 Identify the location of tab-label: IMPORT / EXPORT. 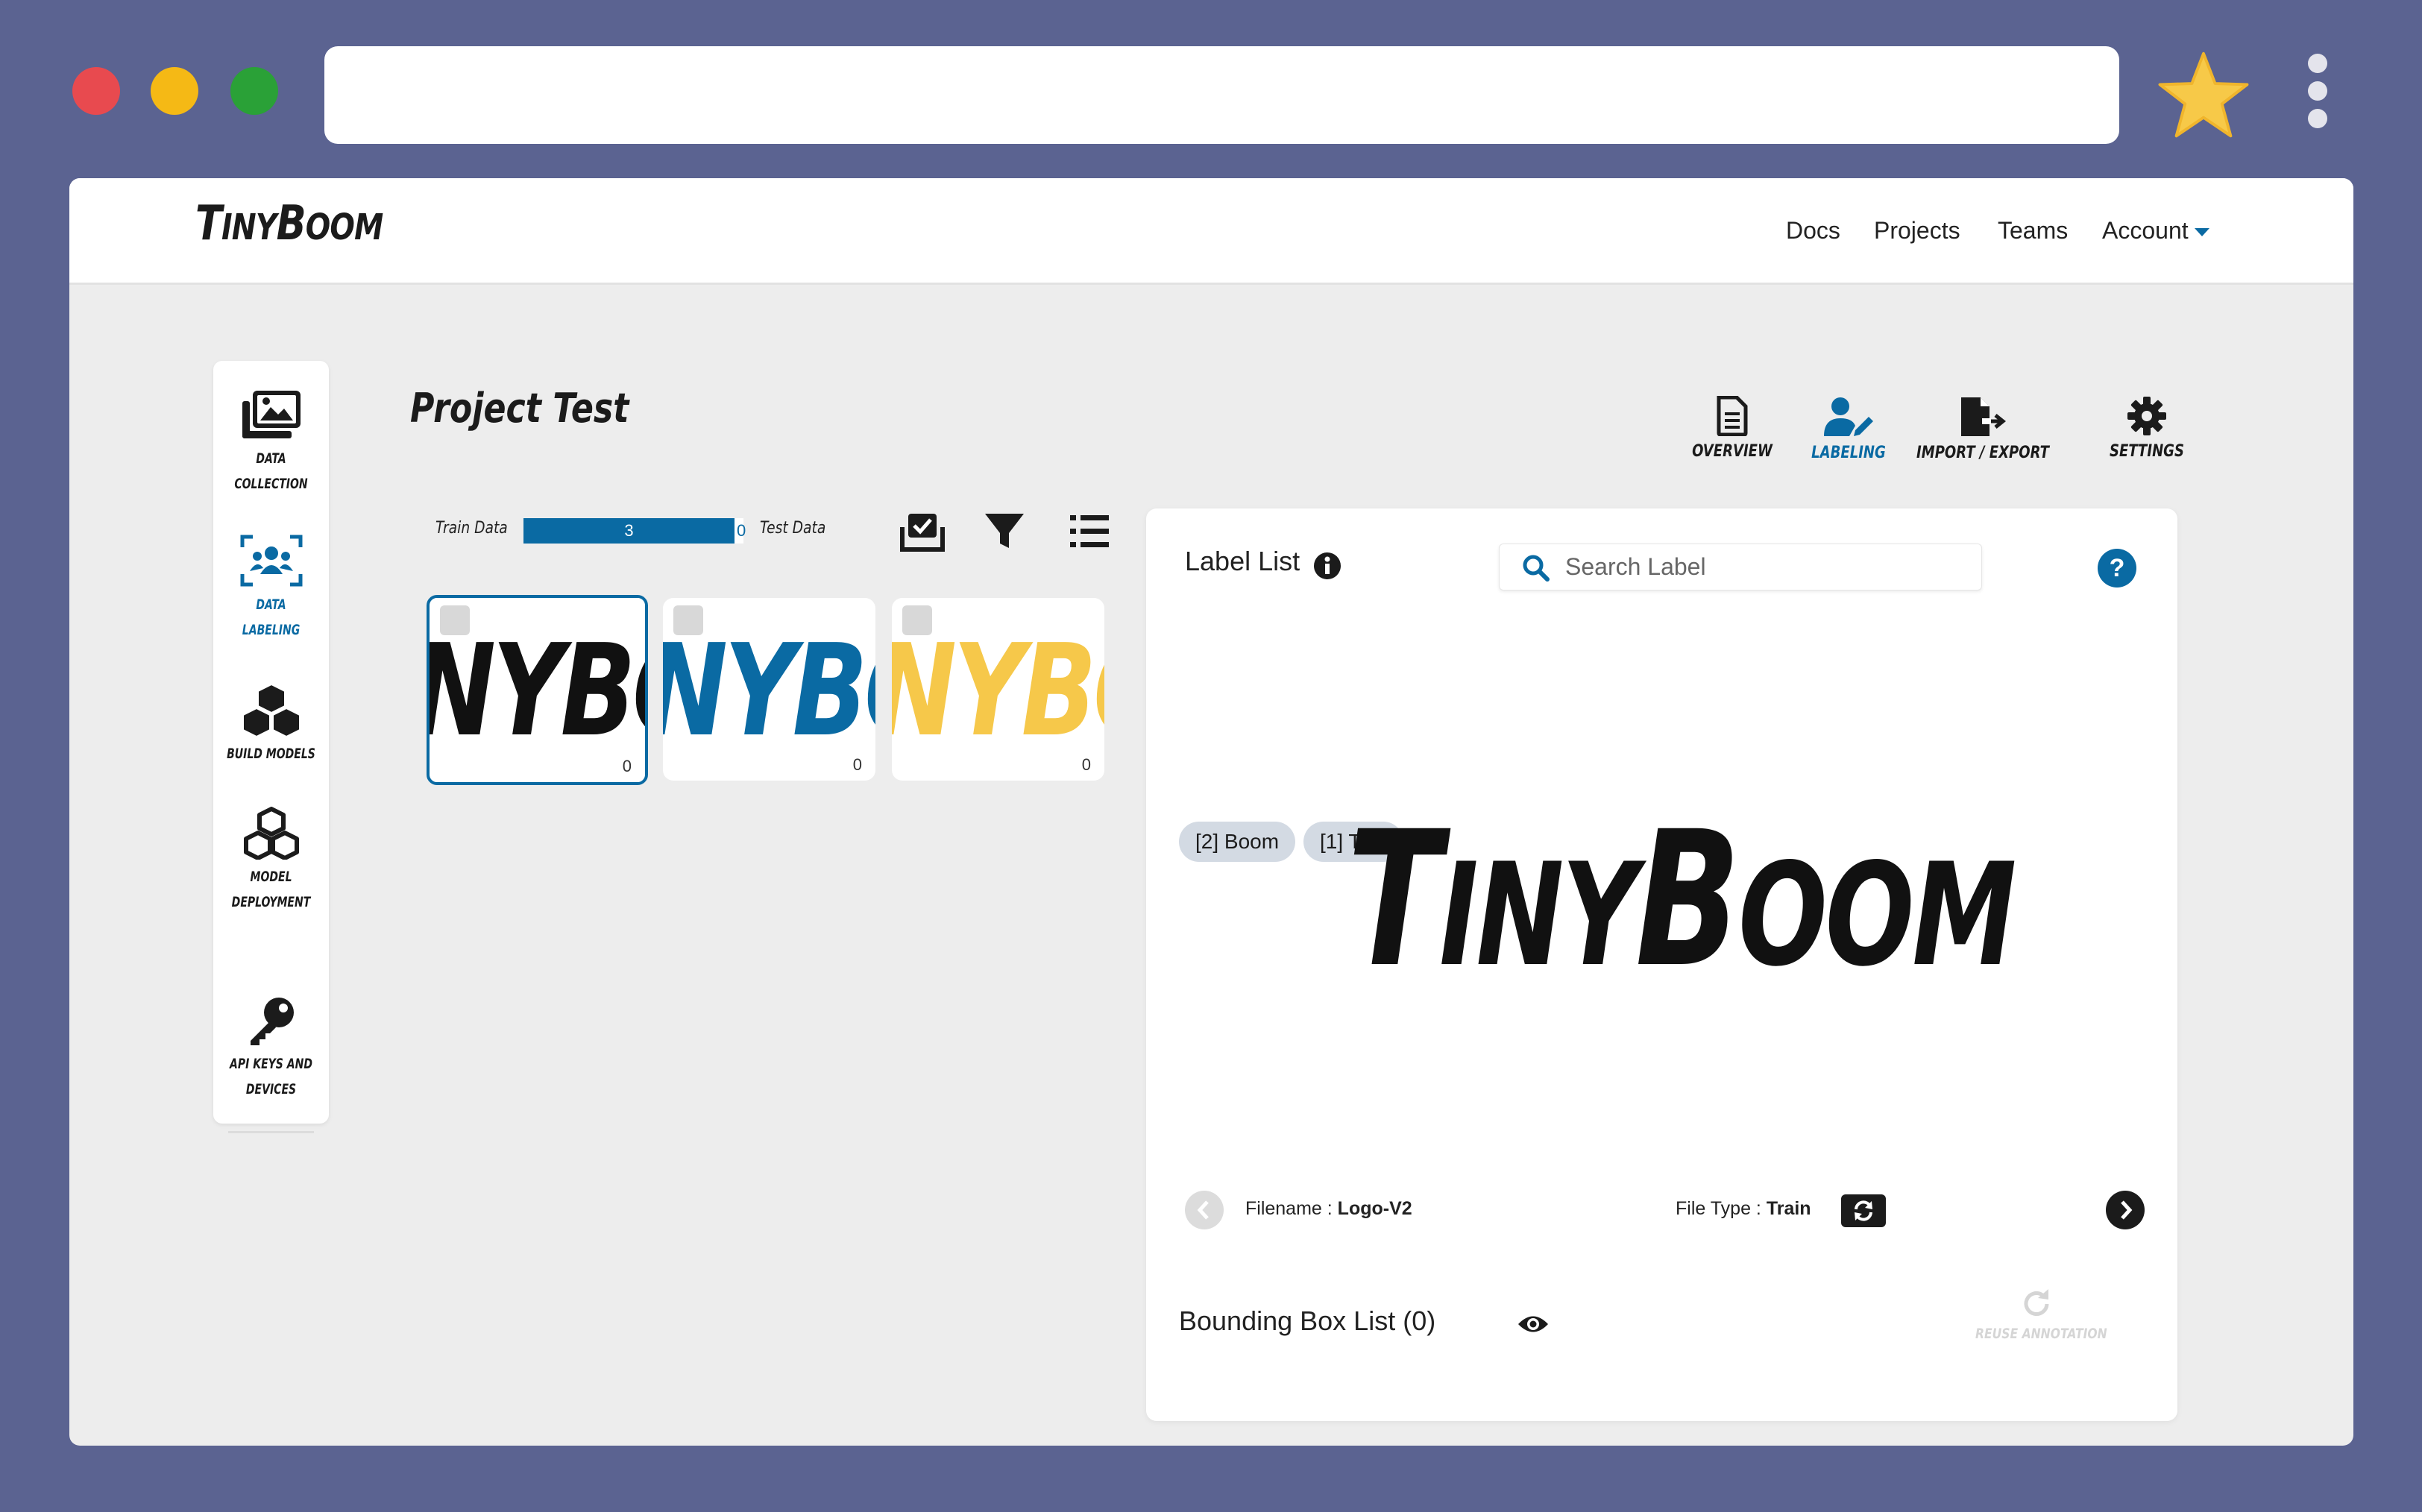
(1982, 453).